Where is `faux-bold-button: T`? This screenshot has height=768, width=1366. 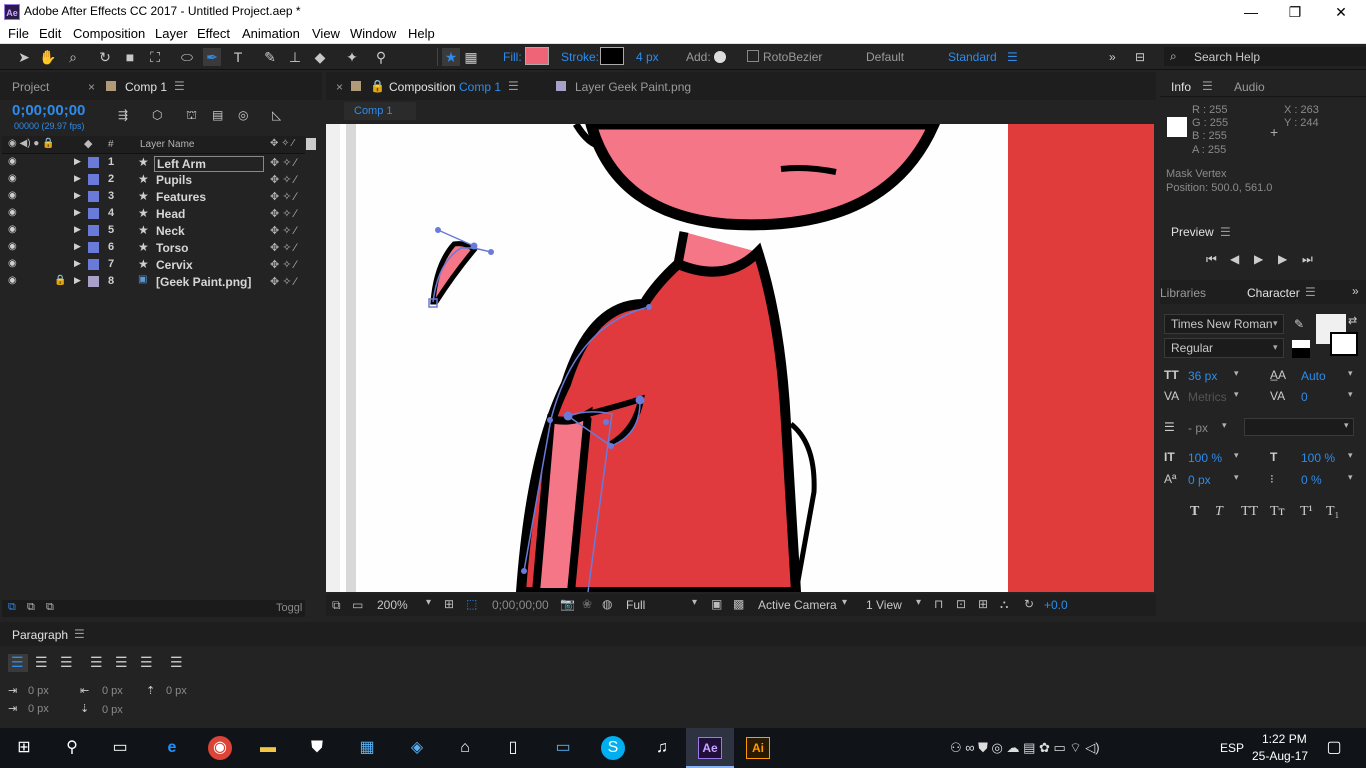 faux-bold-button: T is located at coordinates (1194, 512).